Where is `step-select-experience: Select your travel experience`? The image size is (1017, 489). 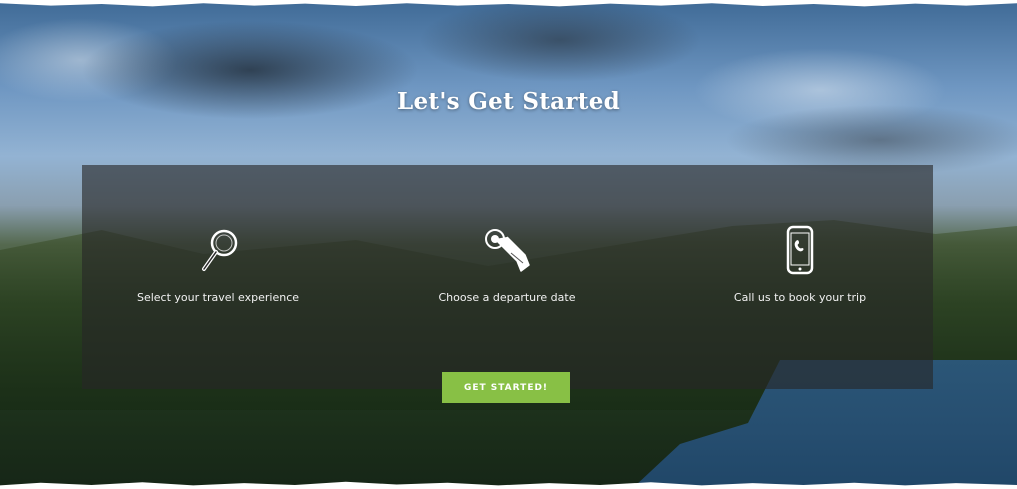 step-select-experience: Select your travel experience is located at coordinates (218, 264).